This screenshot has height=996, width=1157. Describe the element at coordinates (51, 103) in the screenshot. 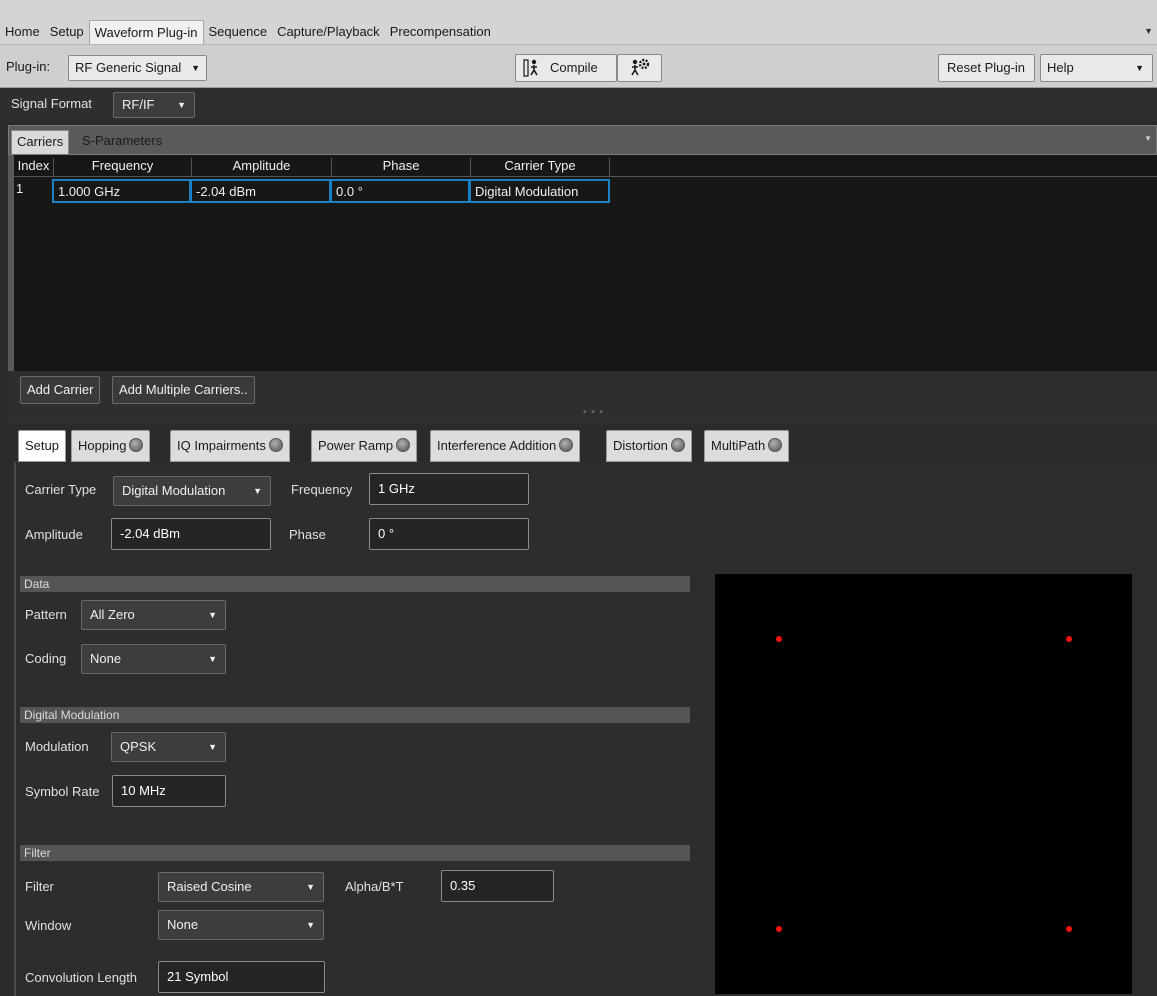

I see `signal-format-label: Signal Format` at that location.